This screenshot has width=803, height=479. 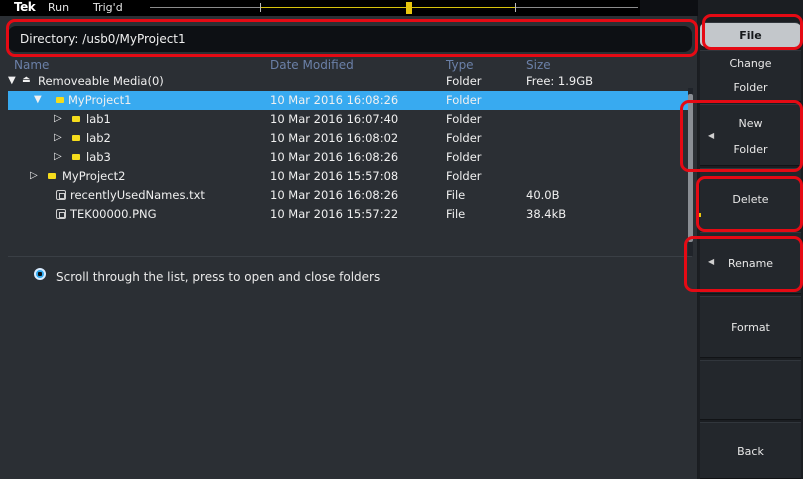 I want to click on multipurpose-knob-icon, so click(x=40, y=274).